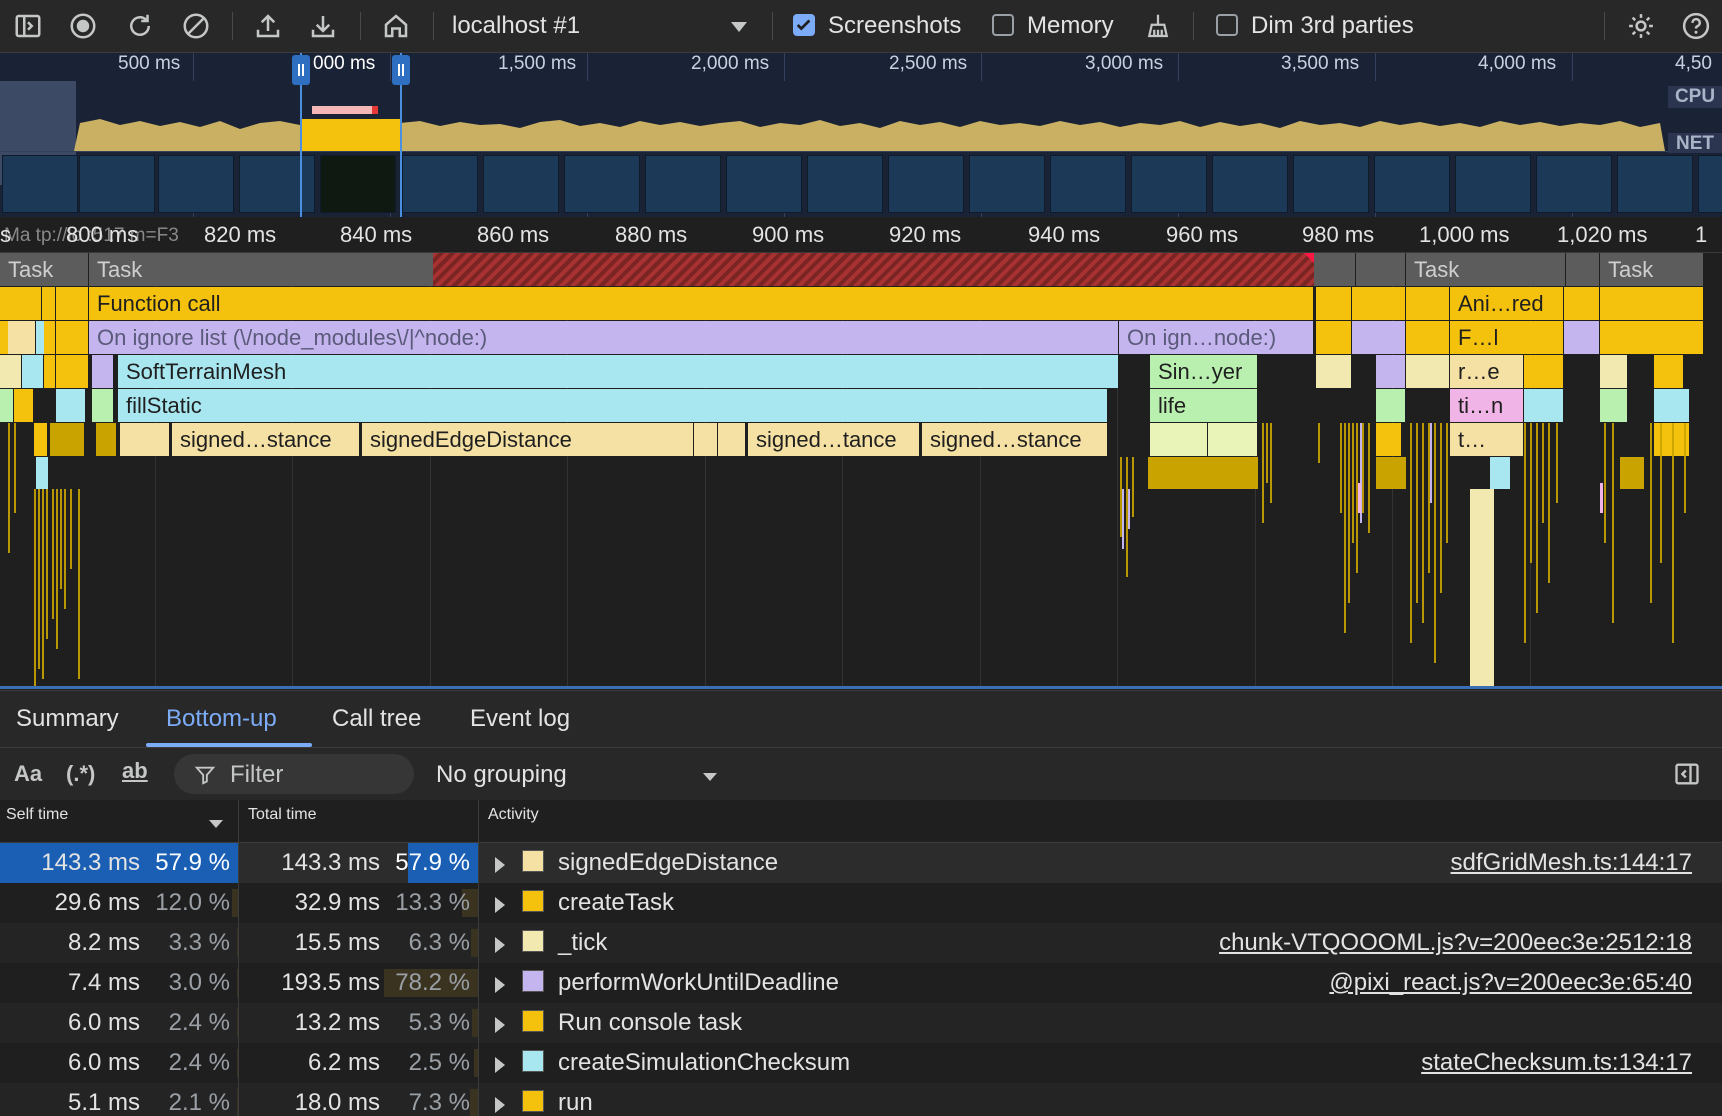 This screenshot has width=1722, height=1116. Describe the element at coordinates (282, 815) in the screenshot. I see `column-total-time: Total time` at that location.